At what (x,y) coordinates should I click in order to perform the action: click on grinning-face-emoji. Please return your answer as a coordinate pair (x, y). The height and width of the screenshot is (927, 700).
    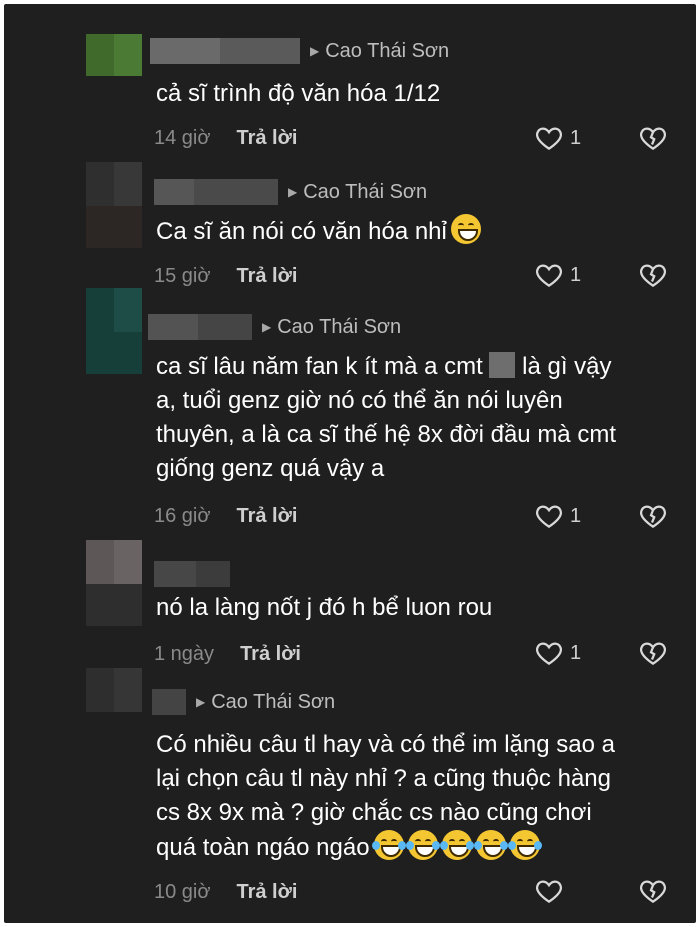
    Looking at the image, I should click on (465, 229).